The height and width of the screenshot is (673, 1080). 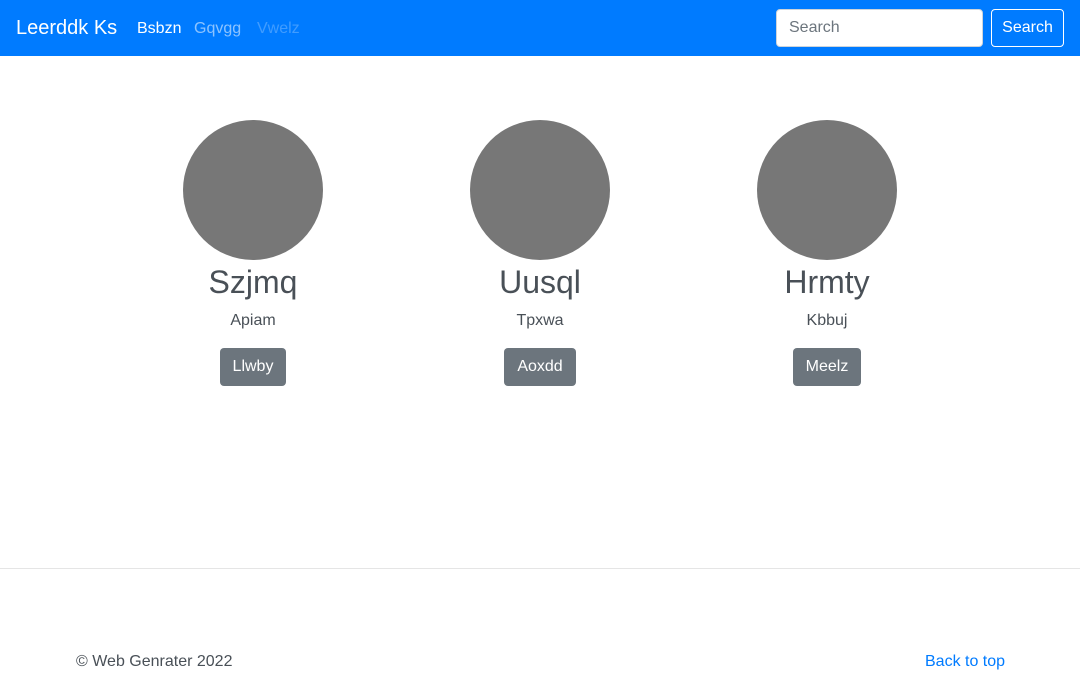 I want to click on card-subtitle: Kbbuj, so click(x=827, y=320).